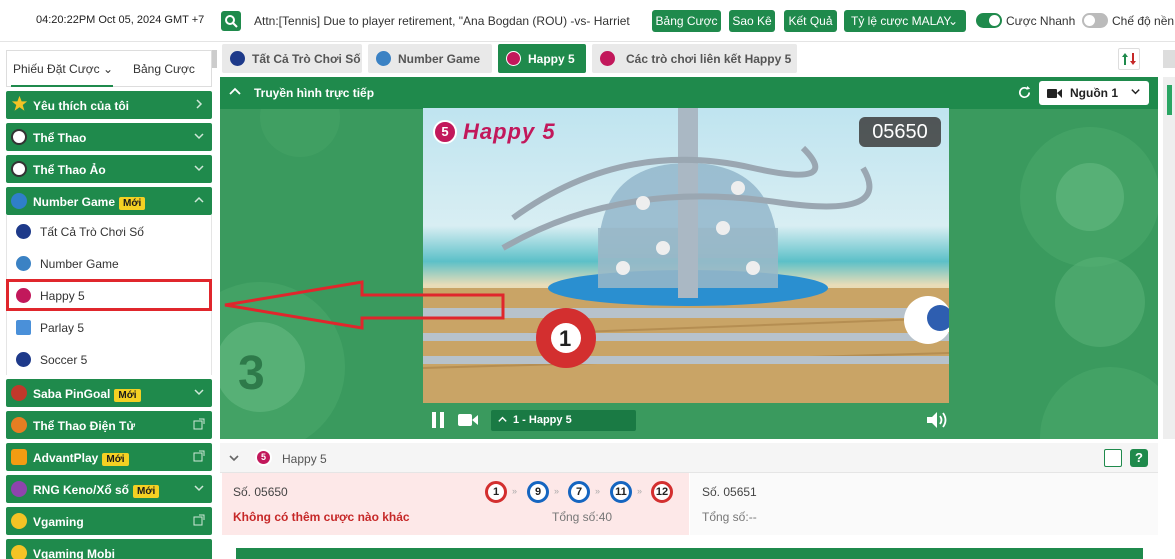 The image size is (1175, 559). What do you see at coordinates (109, 105) in the screenshot?
I see `sidebar-item-favorites: Yêu thích của tôi` at bounding box center [109, 105].